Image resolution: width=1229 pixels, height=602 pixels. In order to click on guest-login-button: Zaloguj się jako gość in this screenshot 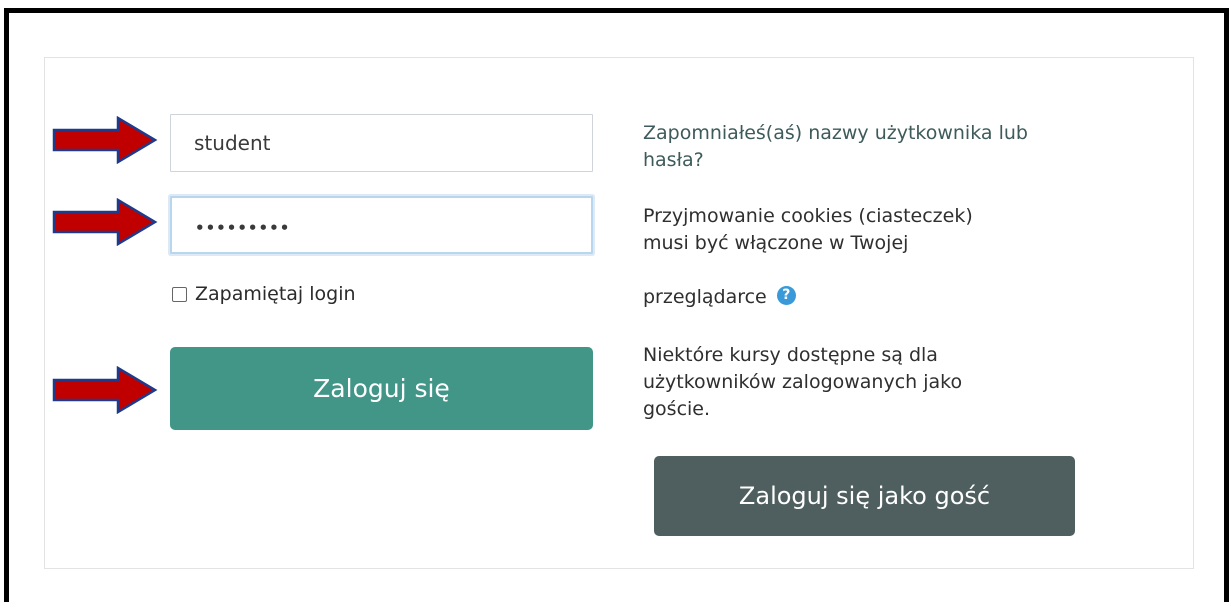, I will do `click(864, 496)`.